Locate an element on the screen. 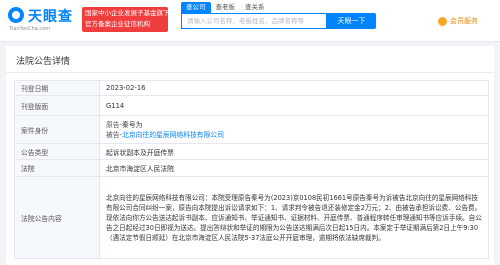 The image size is (500, 265). row-label-publish-page: 刊登版面 is located at coordinates (57, 105).